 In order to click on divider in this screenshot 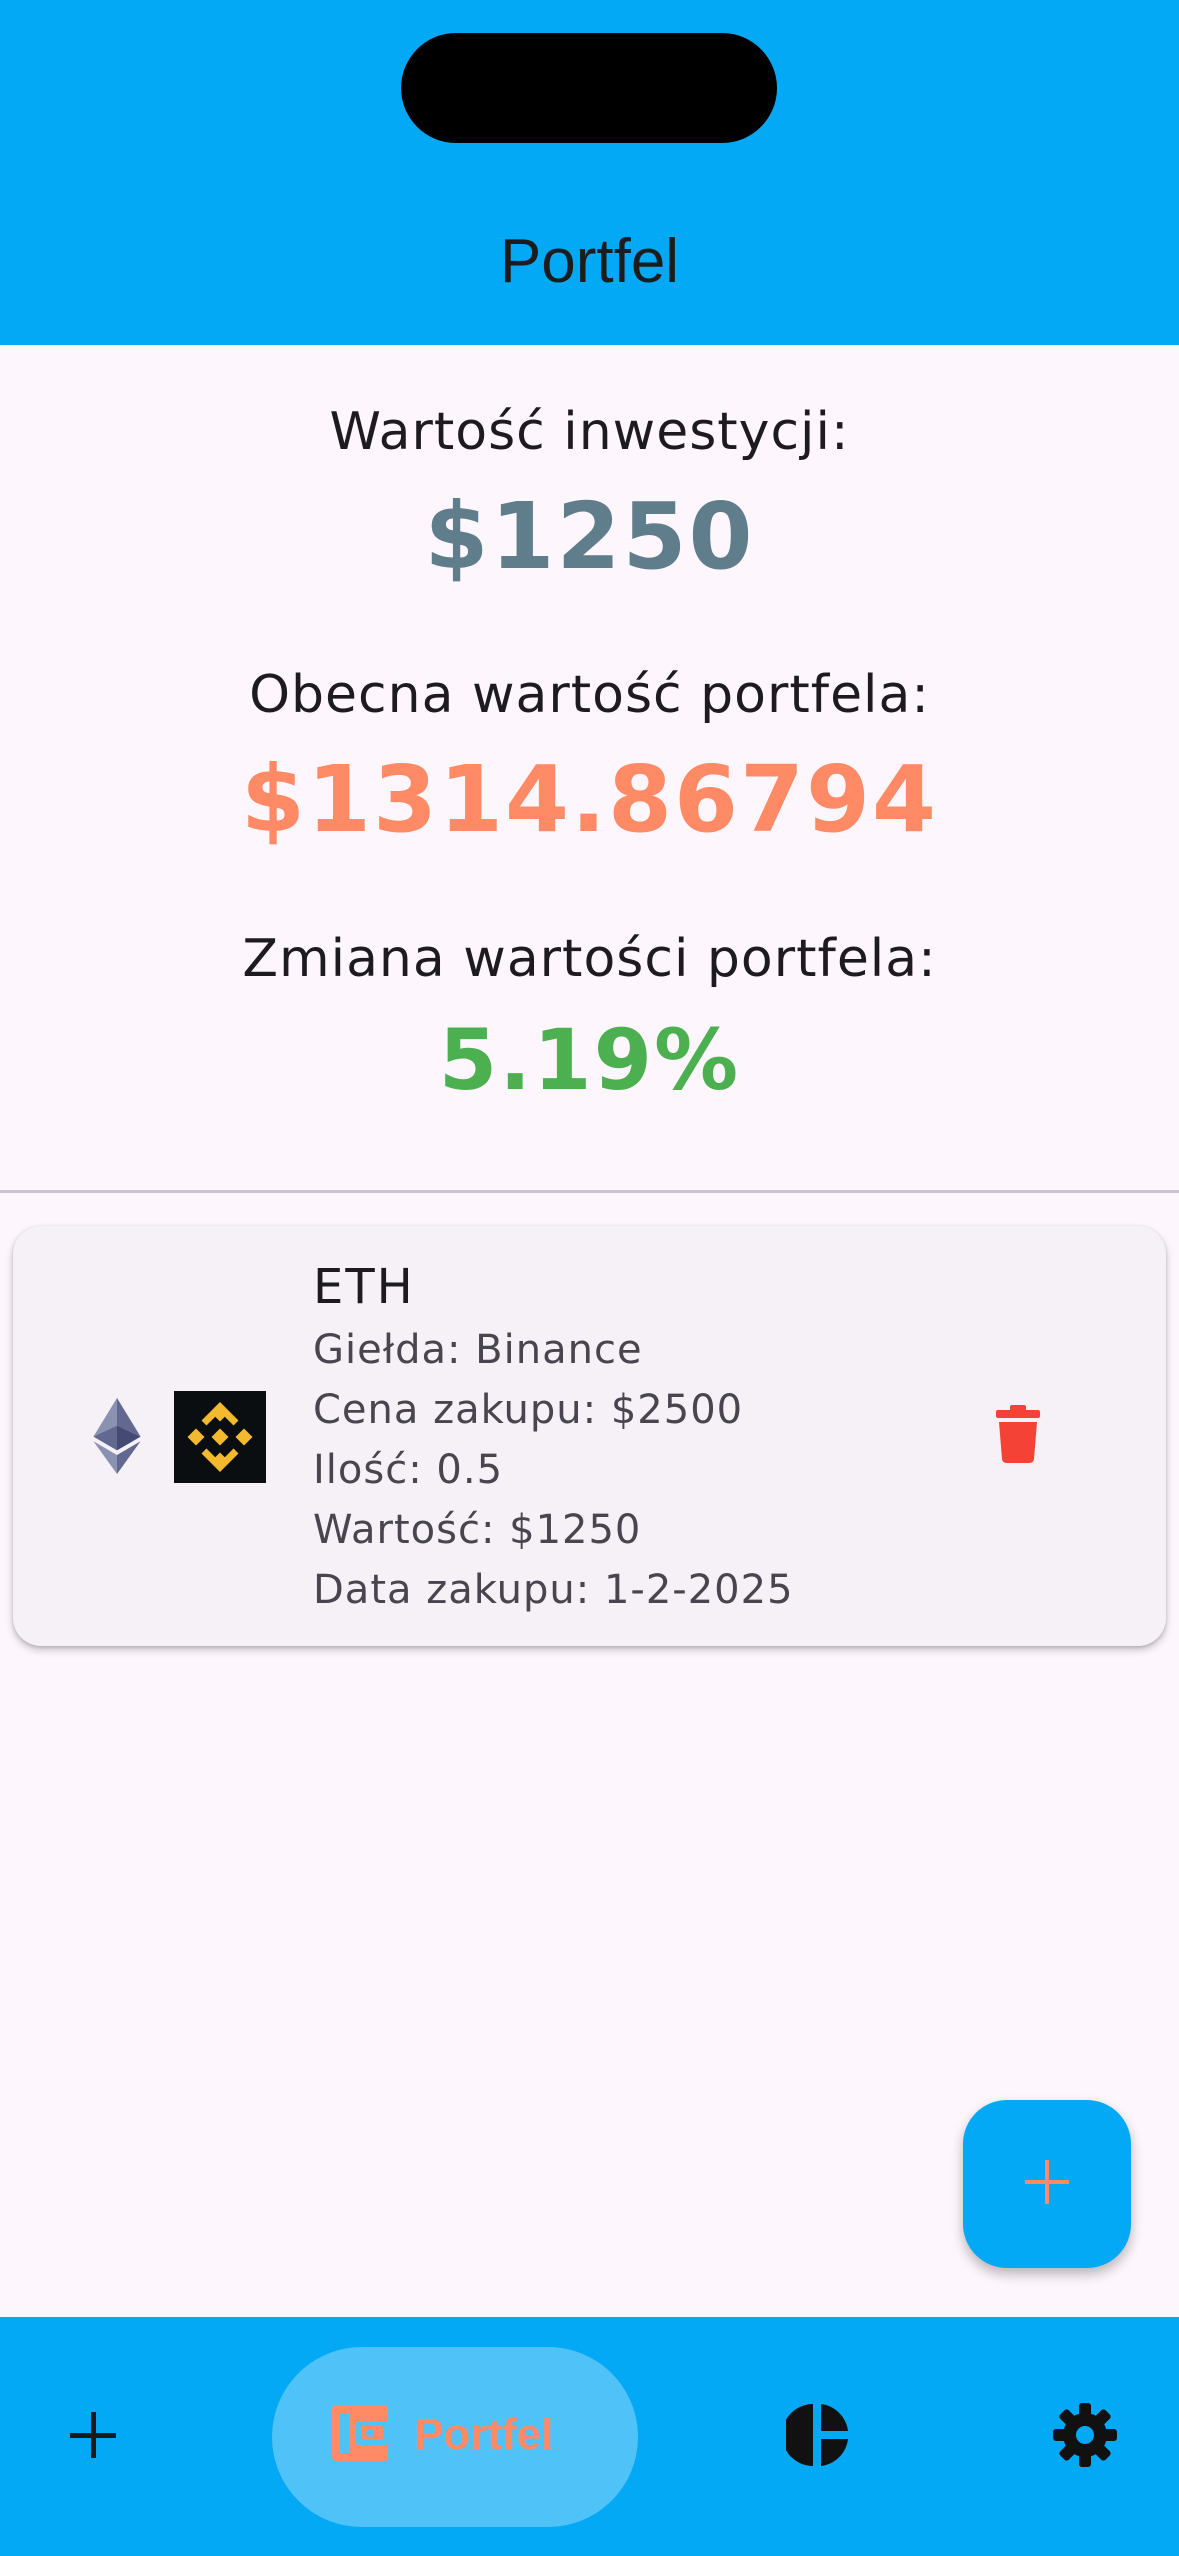, I will do `click(589, 1191)`.